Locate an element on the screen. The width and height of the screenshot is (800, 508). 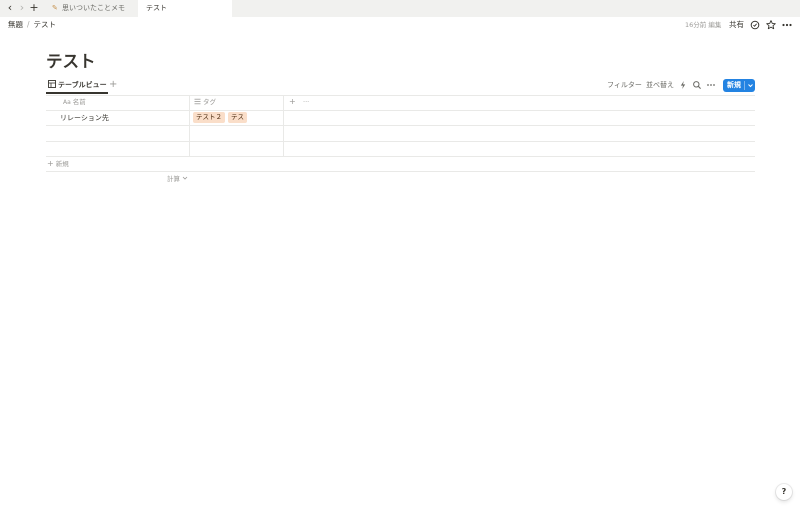
calculate-button: 計算 is located at coordinates (177, 179).